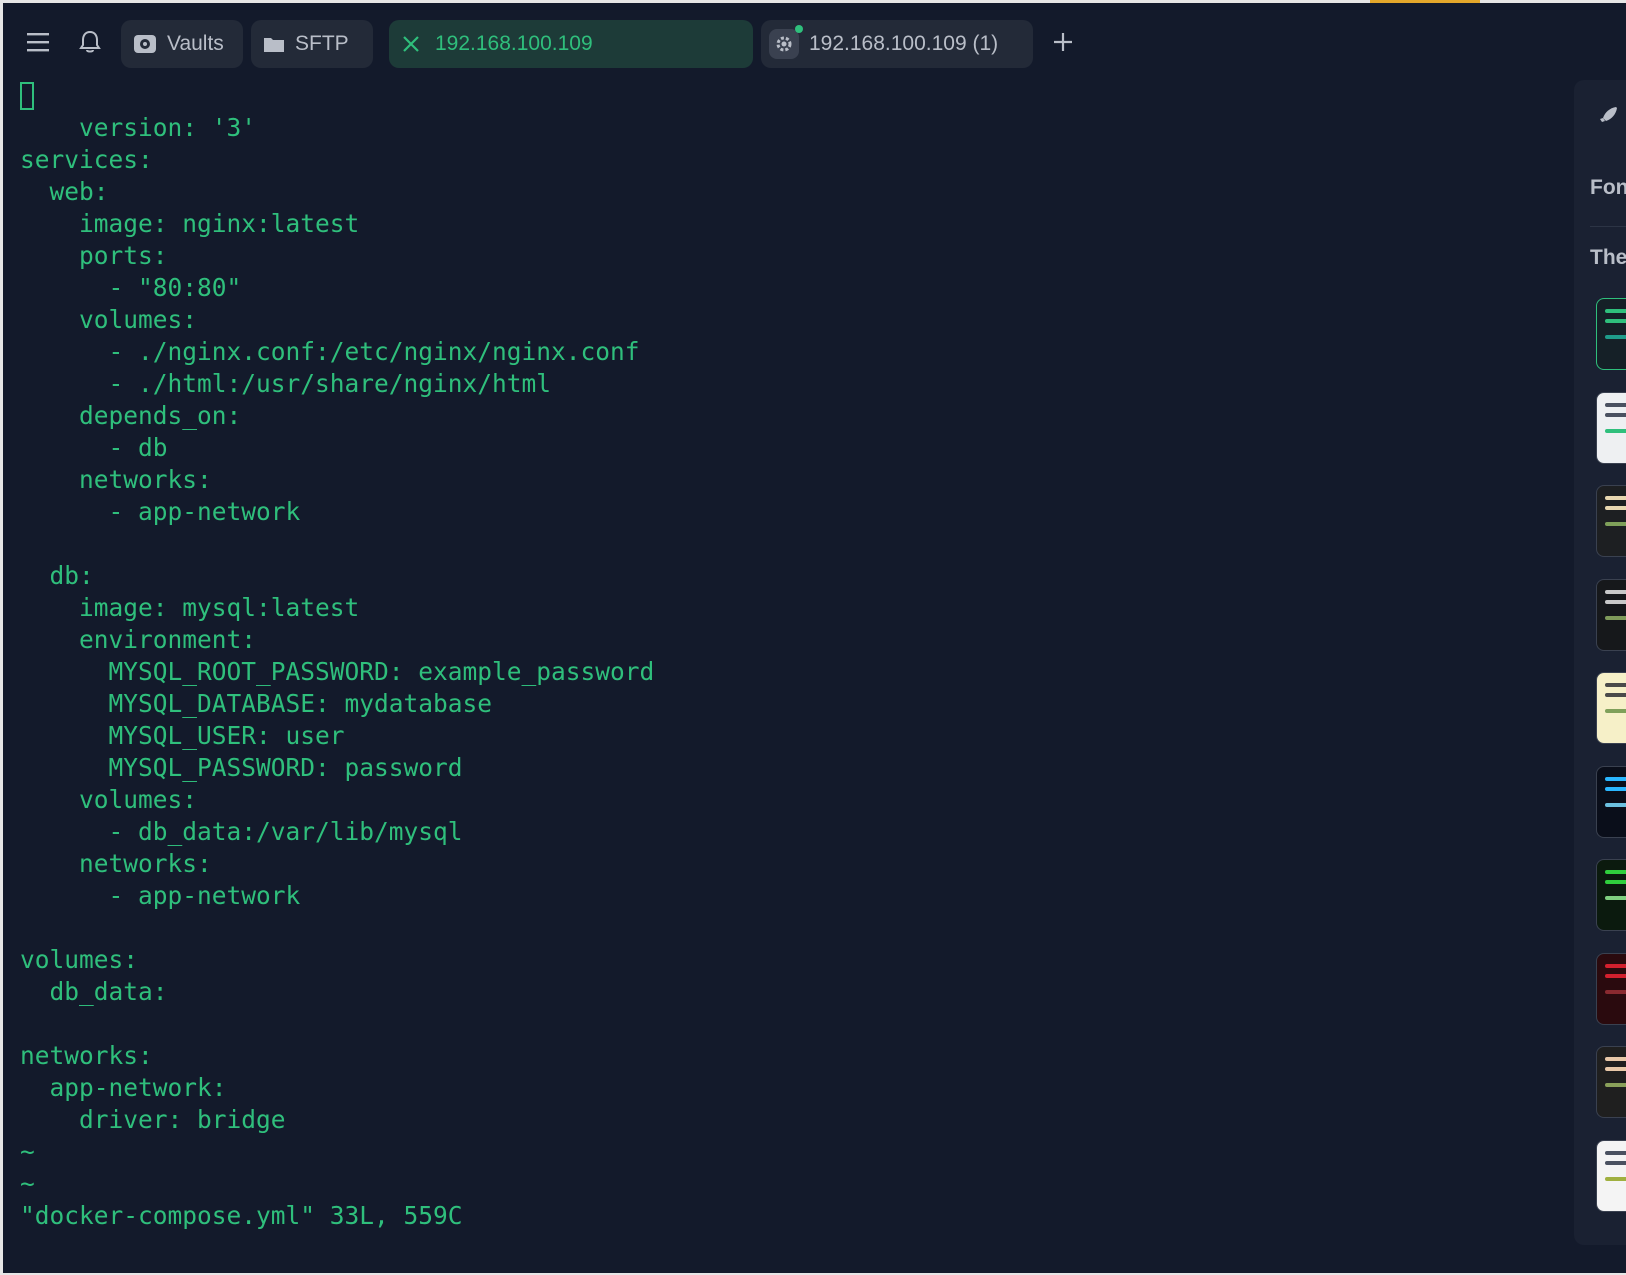  What do you see at coordinates (86, 127) in the screenshot?
I see `cursor-char: v` at bounding box center [86, 127].